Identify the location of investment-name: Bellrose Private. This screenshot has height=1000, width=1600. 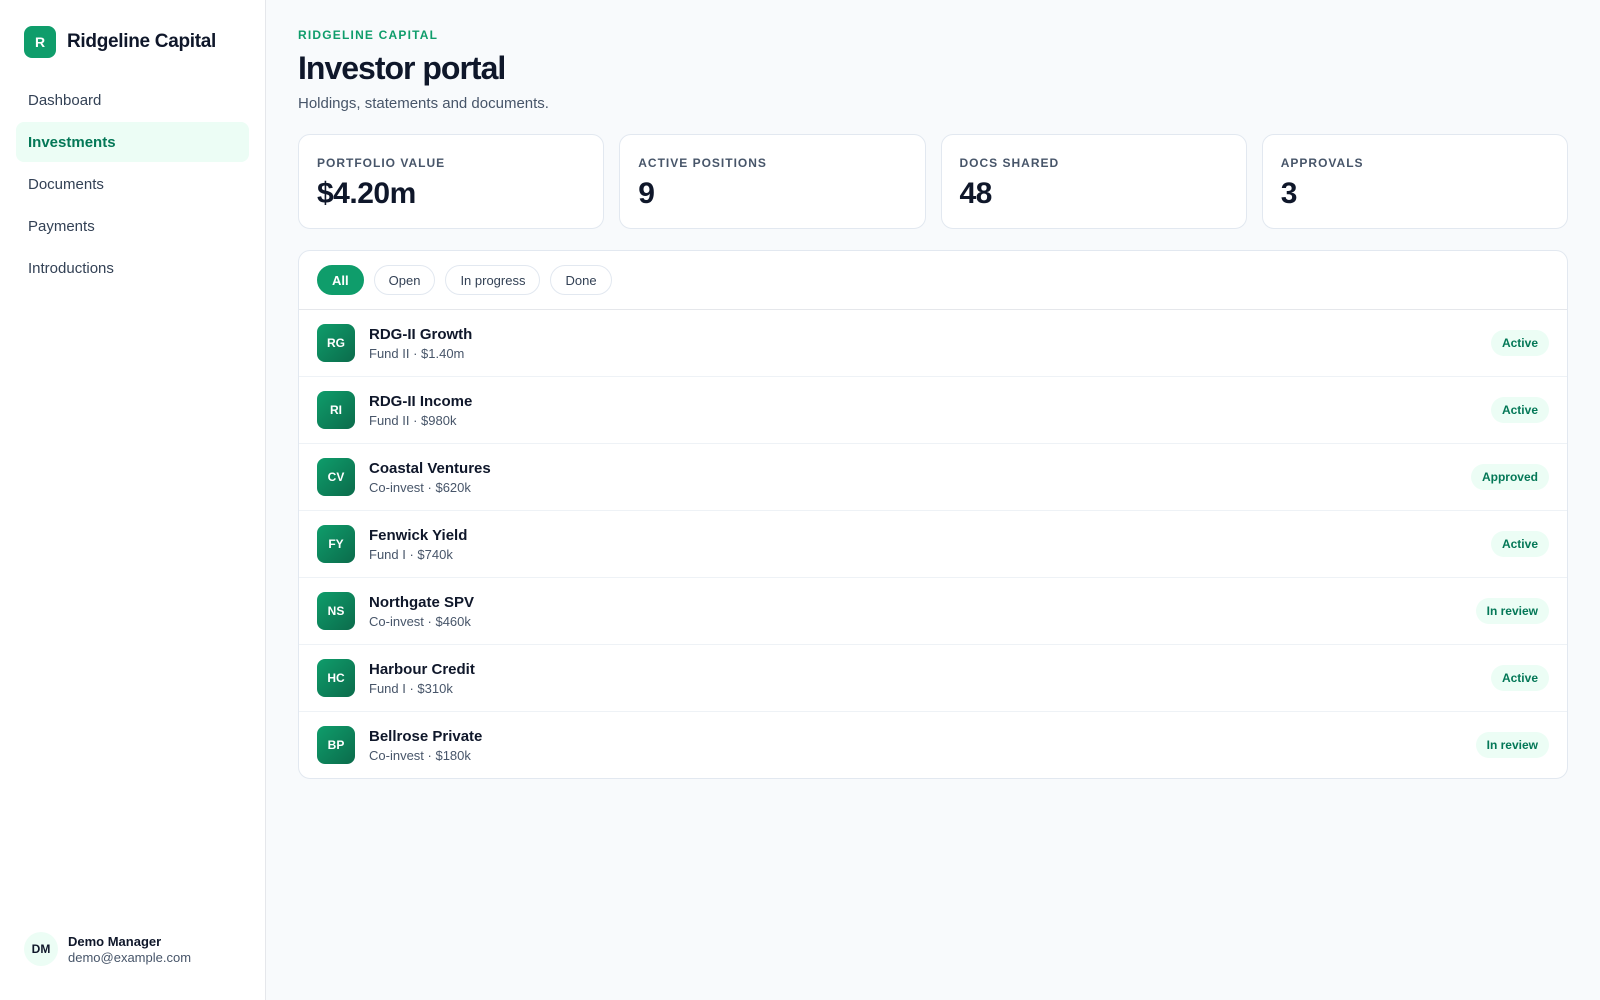
(426, 736).